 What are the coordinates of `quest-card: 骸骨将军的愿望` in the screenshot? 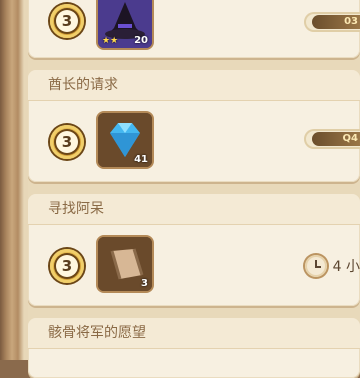 It's located at (194, 348).